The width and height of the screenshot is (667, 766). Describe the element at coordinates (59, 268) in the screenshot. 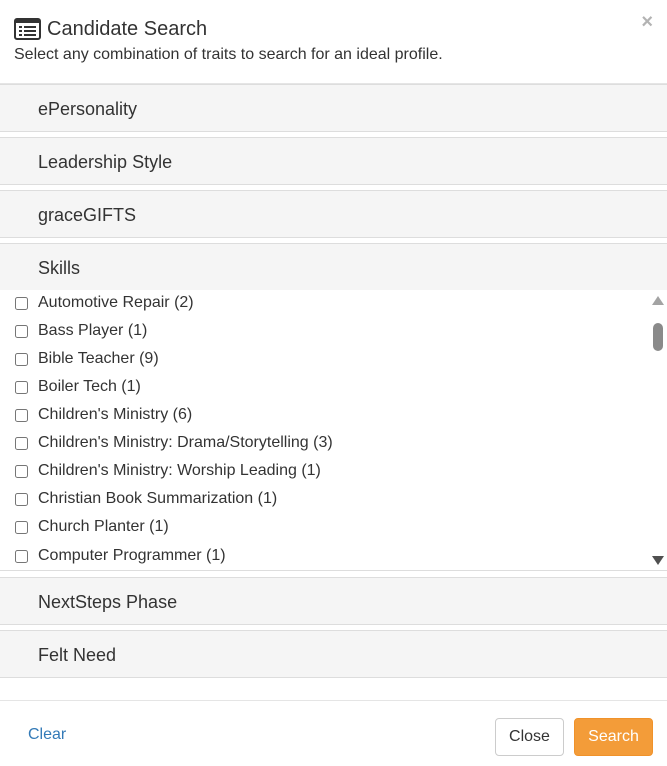

I see `panel-label: Skills` at that location.